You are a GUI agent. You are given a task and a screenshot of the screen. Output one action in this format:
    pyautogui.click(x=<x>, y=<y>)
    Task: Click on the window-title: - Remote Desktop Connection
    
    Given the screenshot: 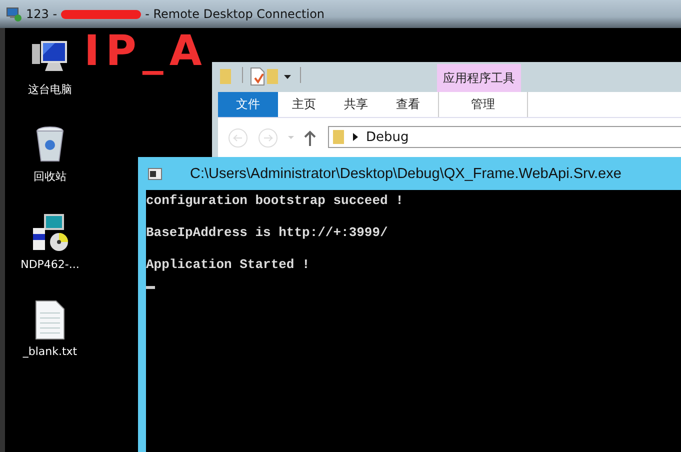 What is the action you would take?
    pyautogui.click(x=235, y=14)
    